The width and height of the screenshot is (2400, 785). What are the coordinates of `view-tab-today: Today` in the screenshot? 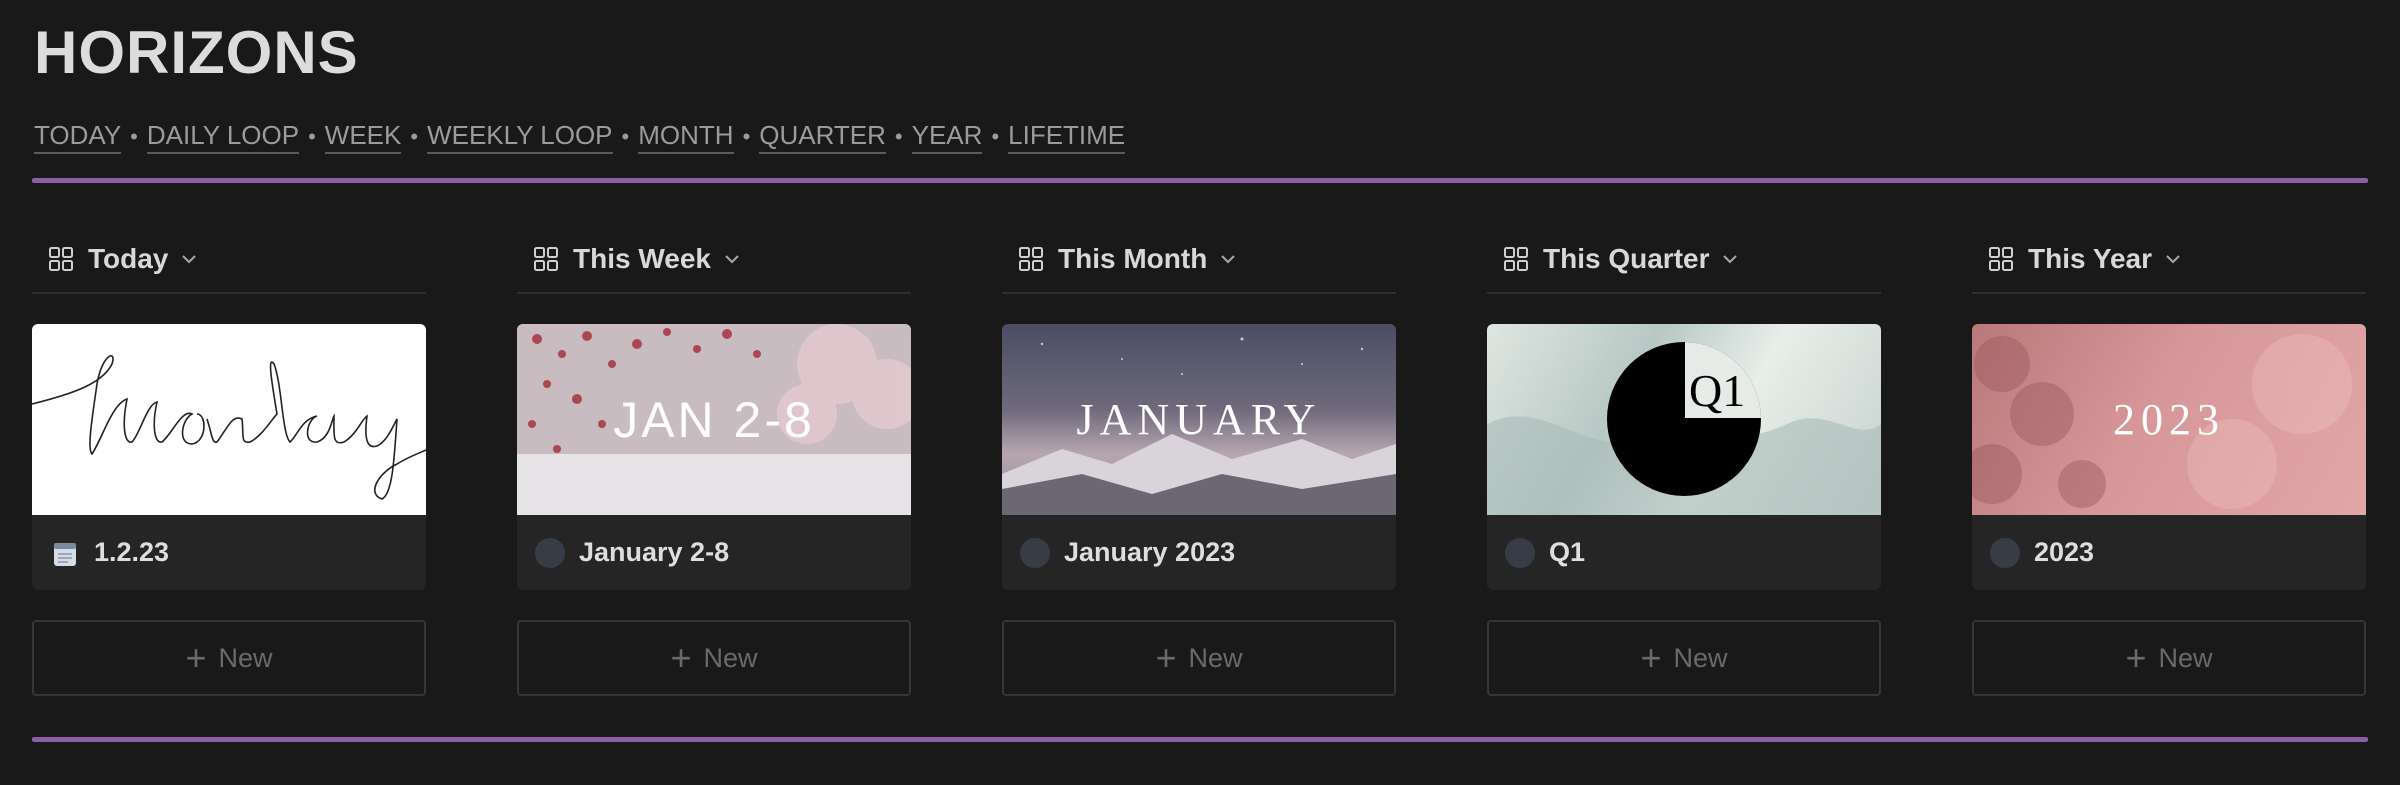 It's located at (229, 260).